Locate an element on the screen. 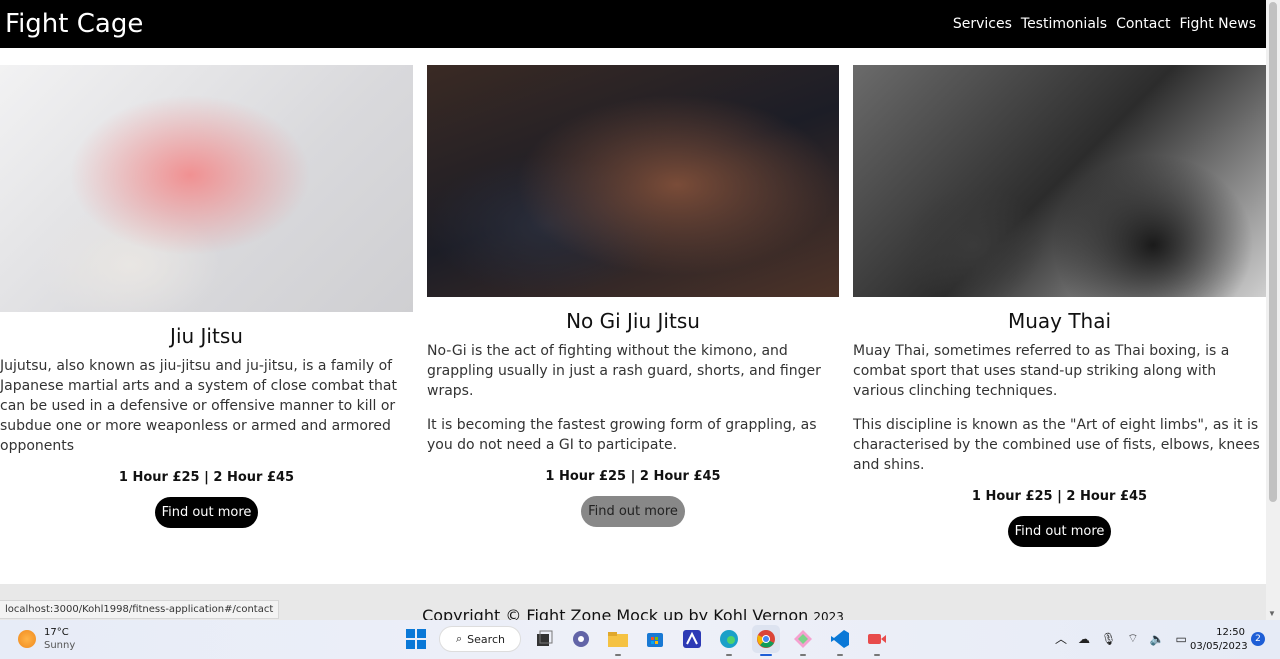  system-tray: ︿ ☁ 🎙 ⌔ 🔈 ▭ is located at coordinates (1121, 638).